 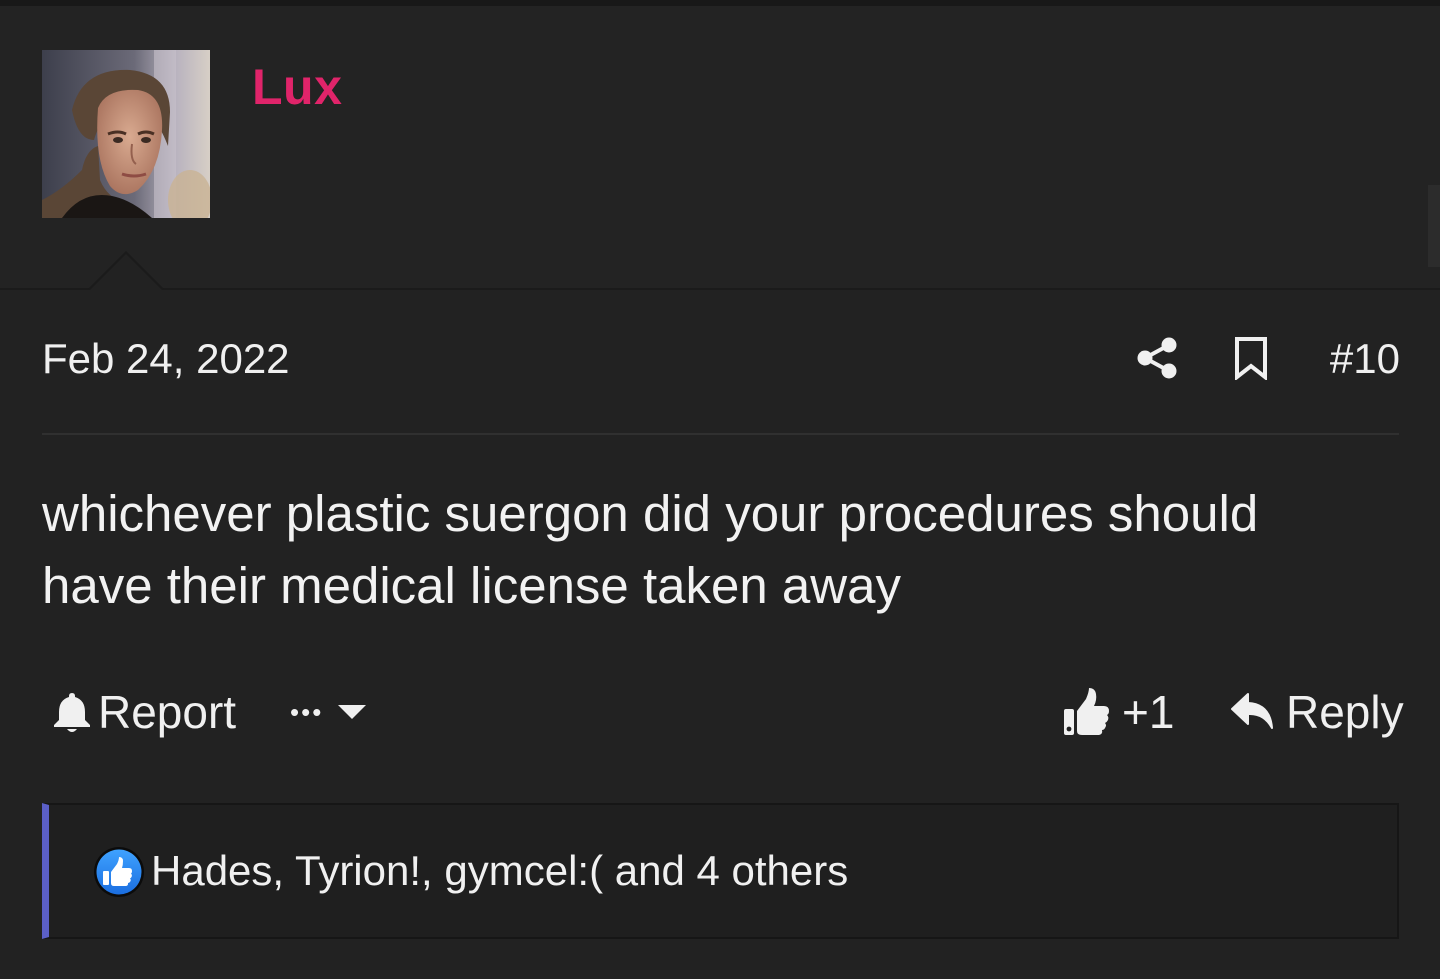 I want to click on caret-down-icon, so click(x=352, y=712).